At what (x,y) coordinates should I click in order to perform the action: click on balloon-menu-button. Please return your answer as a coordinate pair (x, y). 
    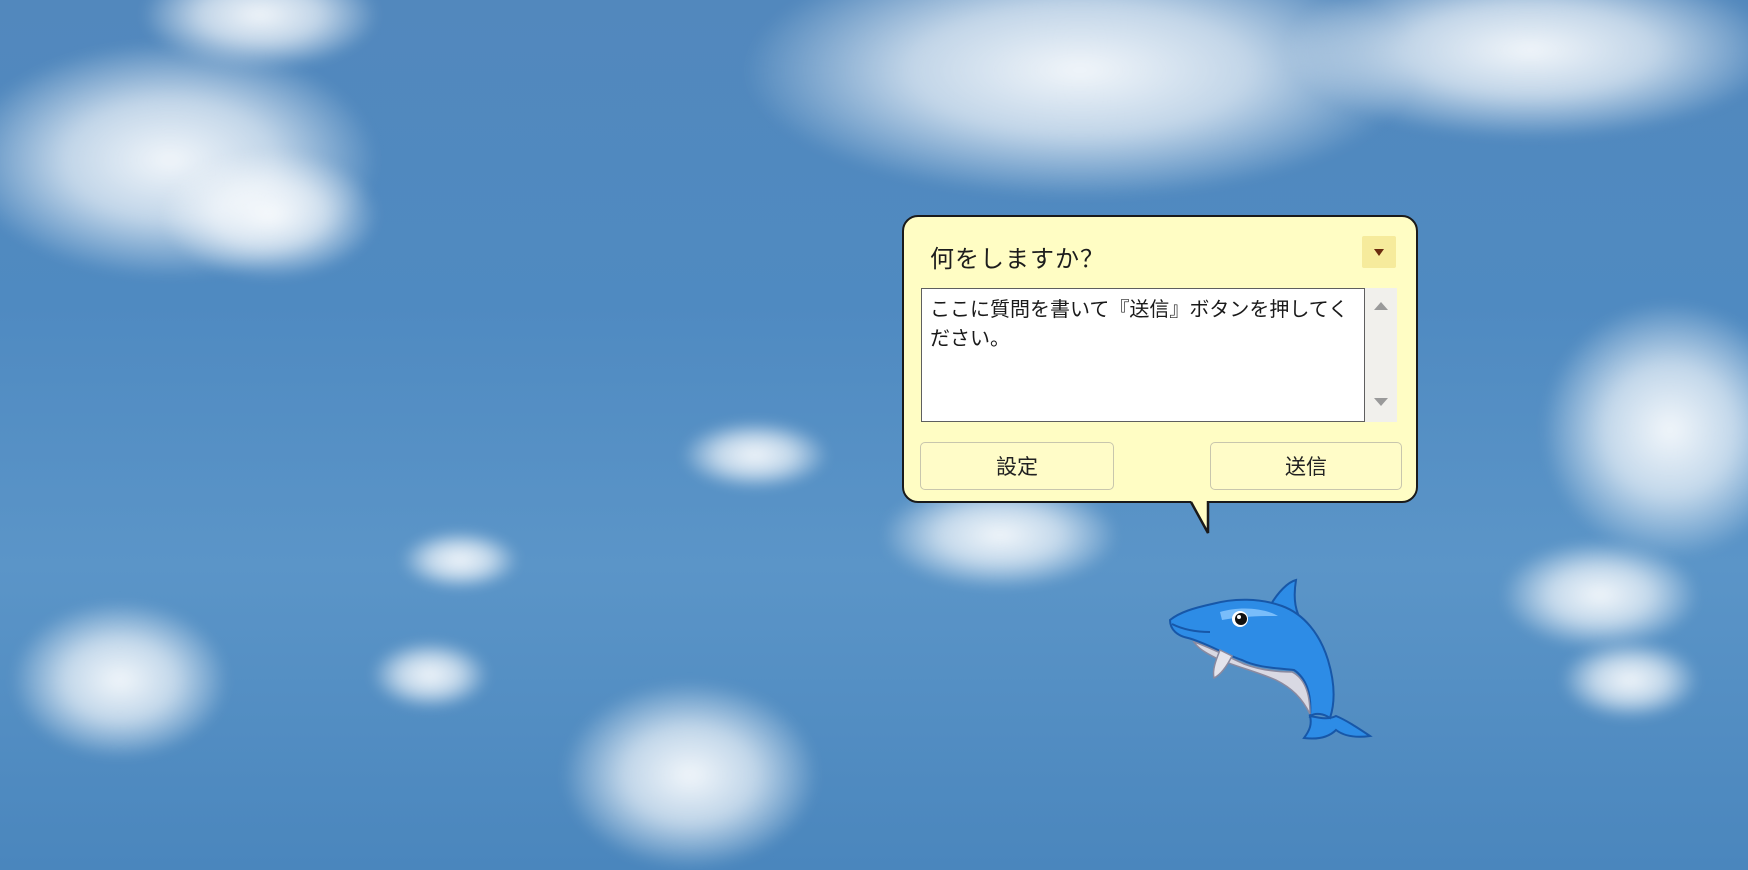
    Looking at the image, I should click on (1379, 252).